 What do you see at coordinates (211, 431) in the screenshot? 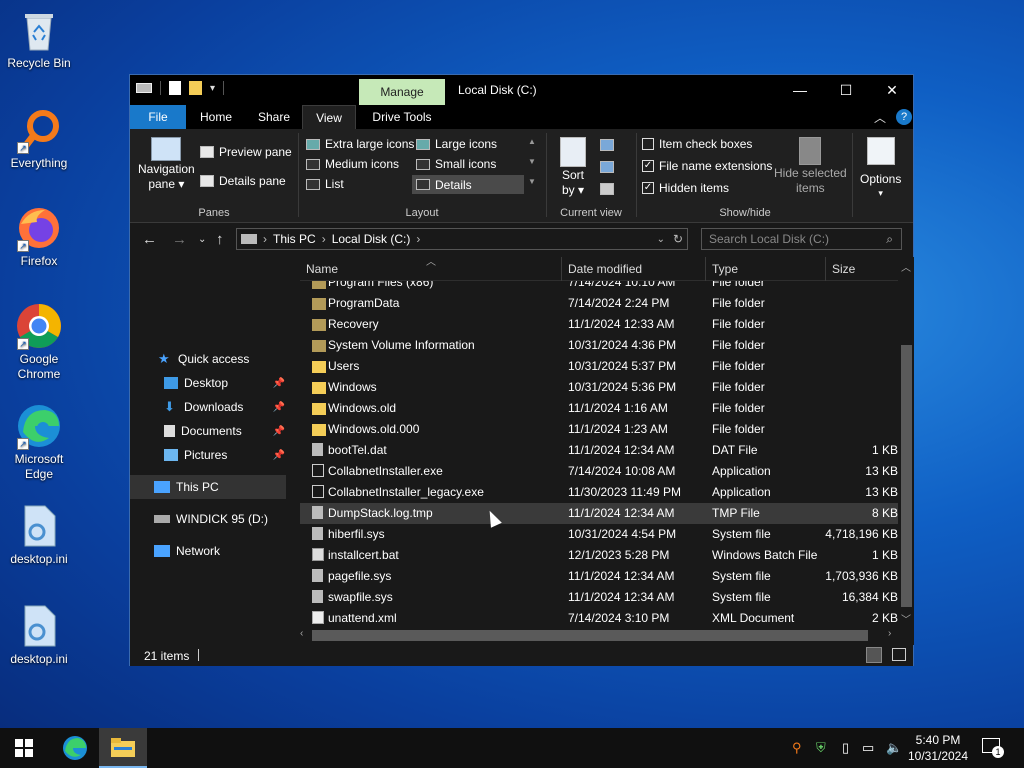
I see `nav-documents: Documents 📌` at bounding box center [211, 431].